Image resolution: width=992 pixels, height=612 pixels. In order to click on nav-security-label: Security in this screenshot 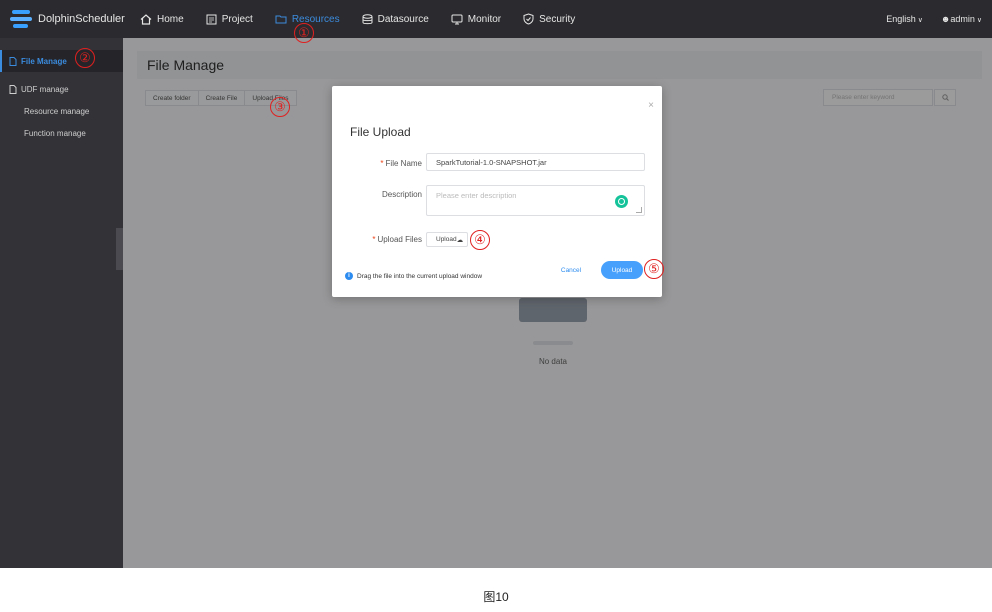, I will do `click(557, 19)`.